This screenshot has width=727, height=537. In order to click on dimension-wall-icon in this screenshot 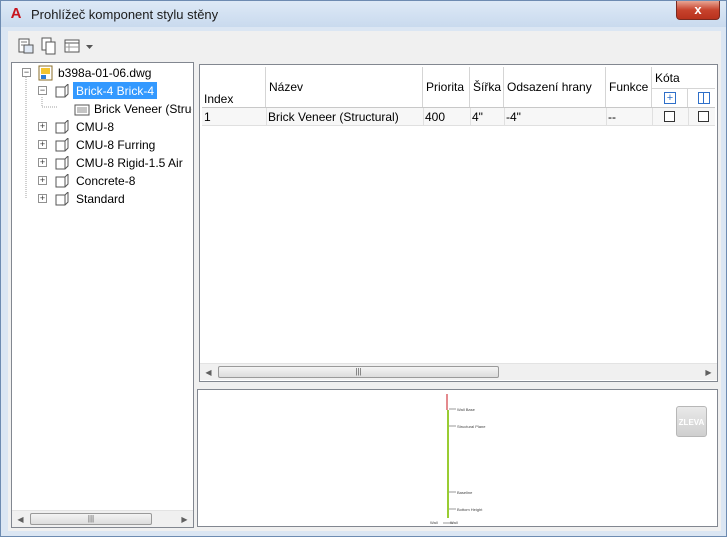, I will do `click(704, 98)`.